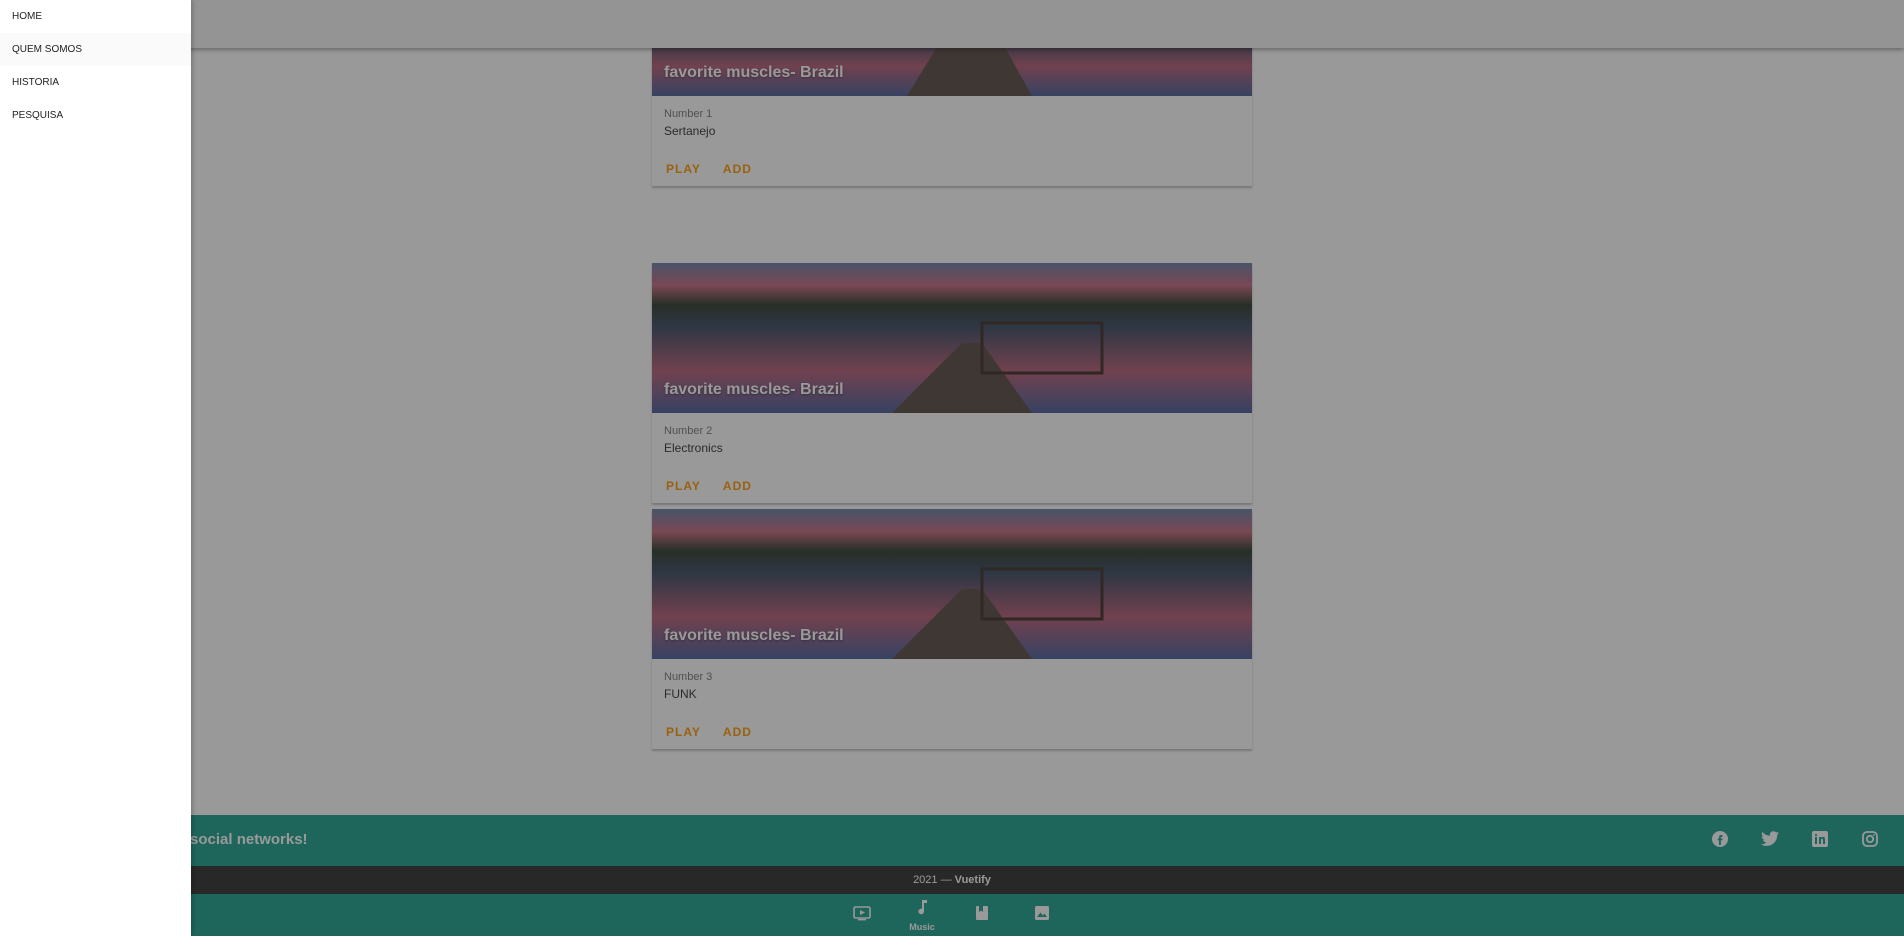 Image resolution: width=1904 pixels, height=936 pixels. Describe the element at coordinates (95, 82) in the screenshot. I see `drawer-item-historia: HISTORIA` at that location.